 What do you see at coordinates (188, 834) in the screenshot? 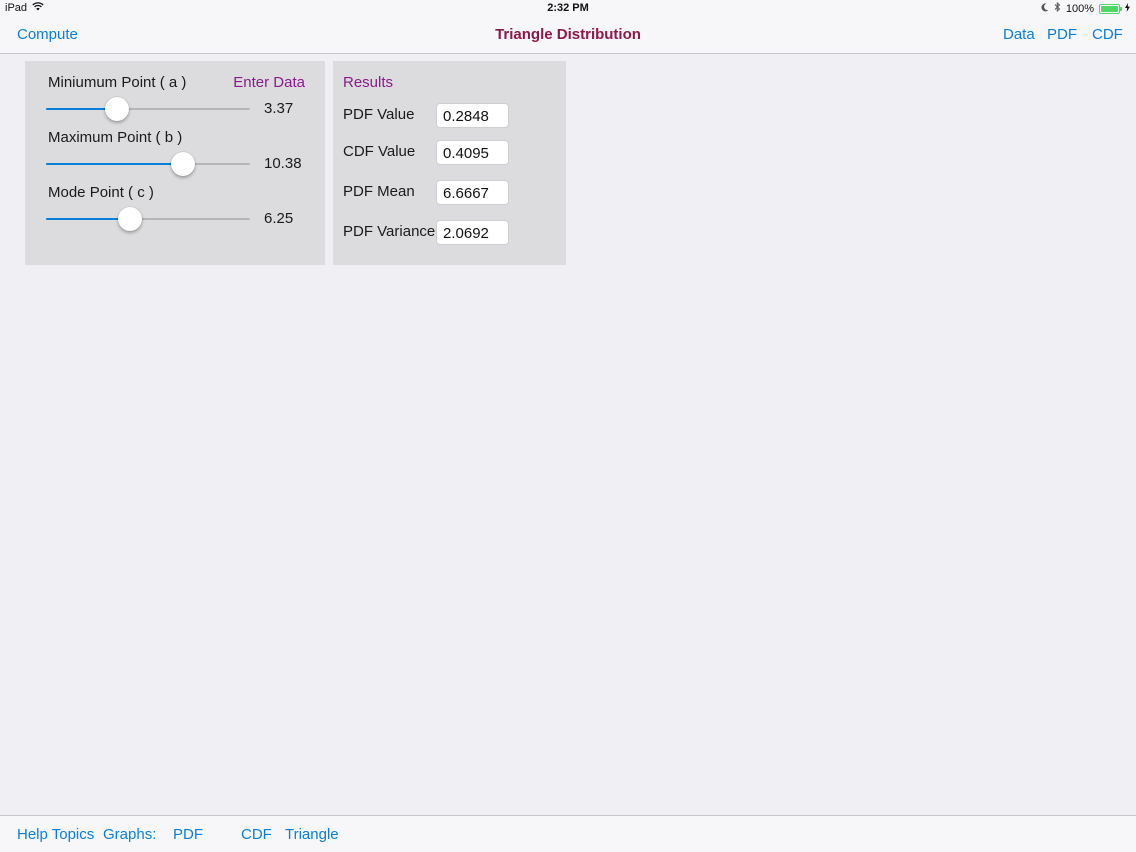
I see `pdf-graph-button: PDF` at bounding box center [188, 834].